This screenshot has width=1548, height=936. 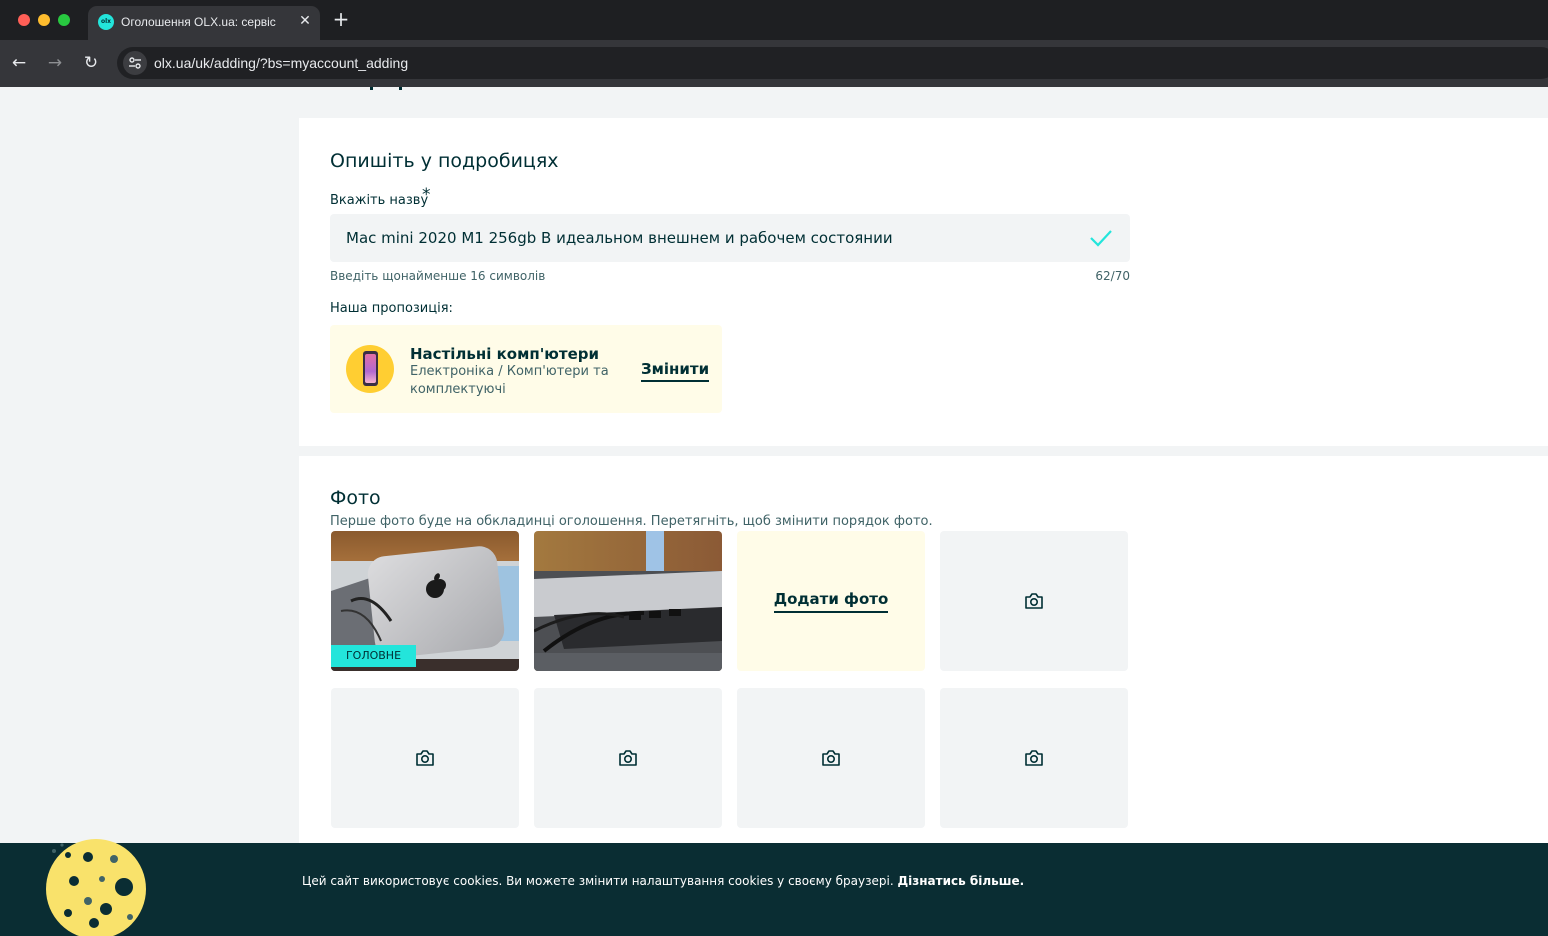 What do you see at coordinates (55, 63) in the screenshot?
I see `forward-arrow-icon: →` at bounding box center [55, 63].